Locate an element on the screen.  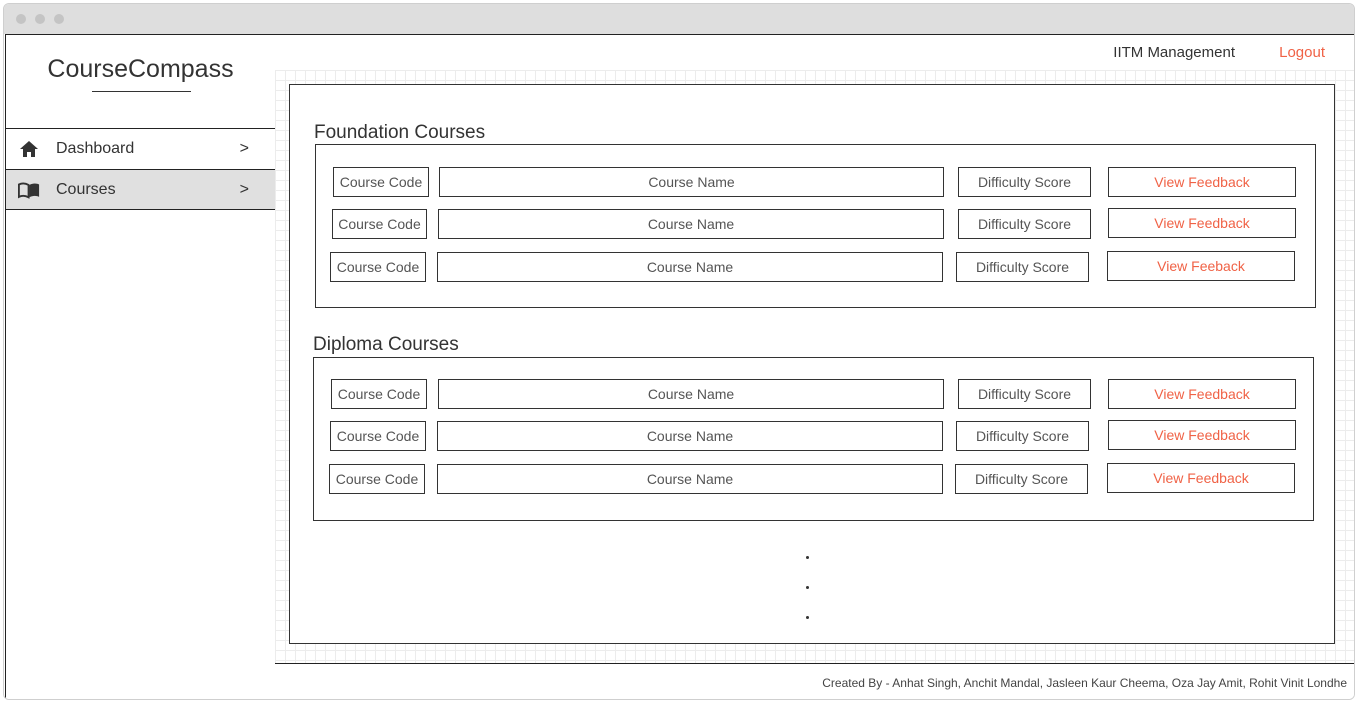
view-feedback-button: View Feeback is located at coordinates (1201, 266).